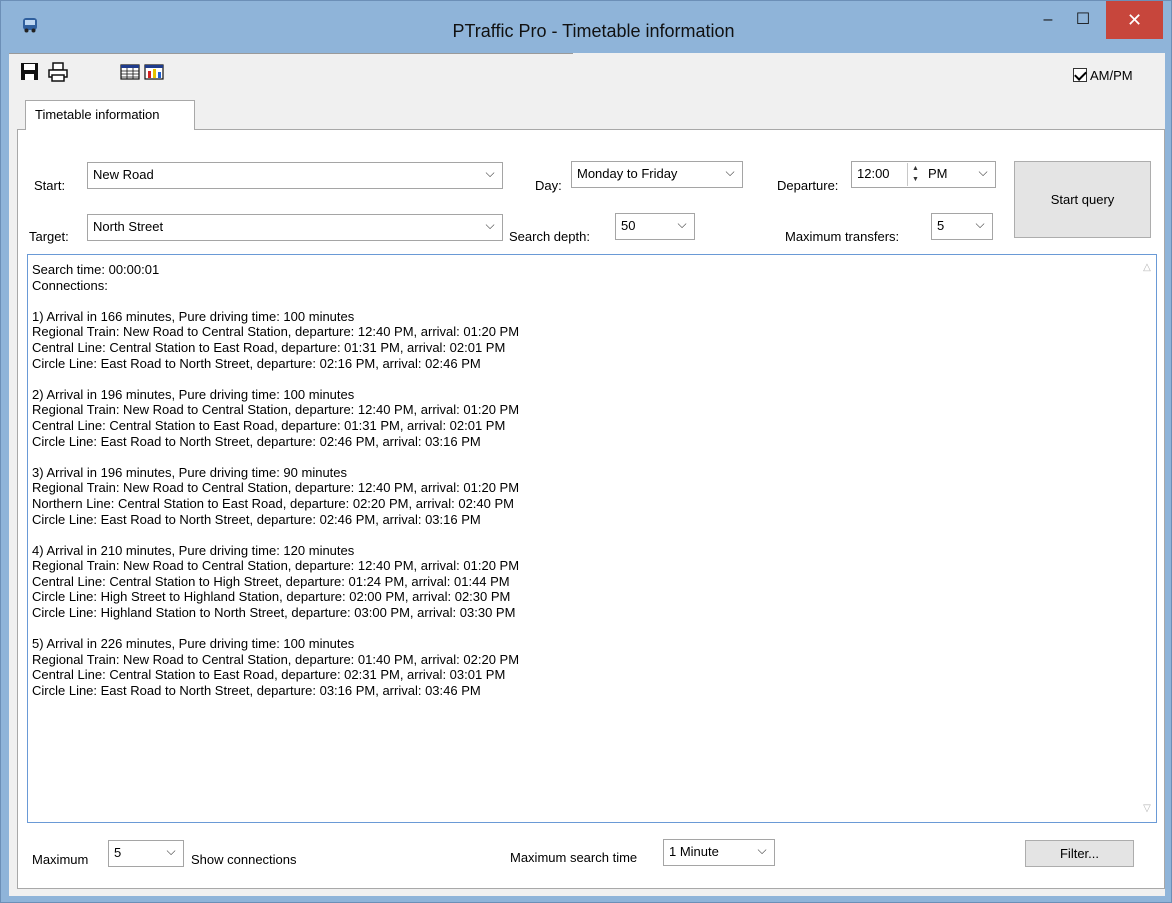 Image resolution: width=1172 pixels, height=903 pixels. What do you see at coordinates (58, 72) in the screenshot?
I see `print-icon` at bounding box center [58, 72].